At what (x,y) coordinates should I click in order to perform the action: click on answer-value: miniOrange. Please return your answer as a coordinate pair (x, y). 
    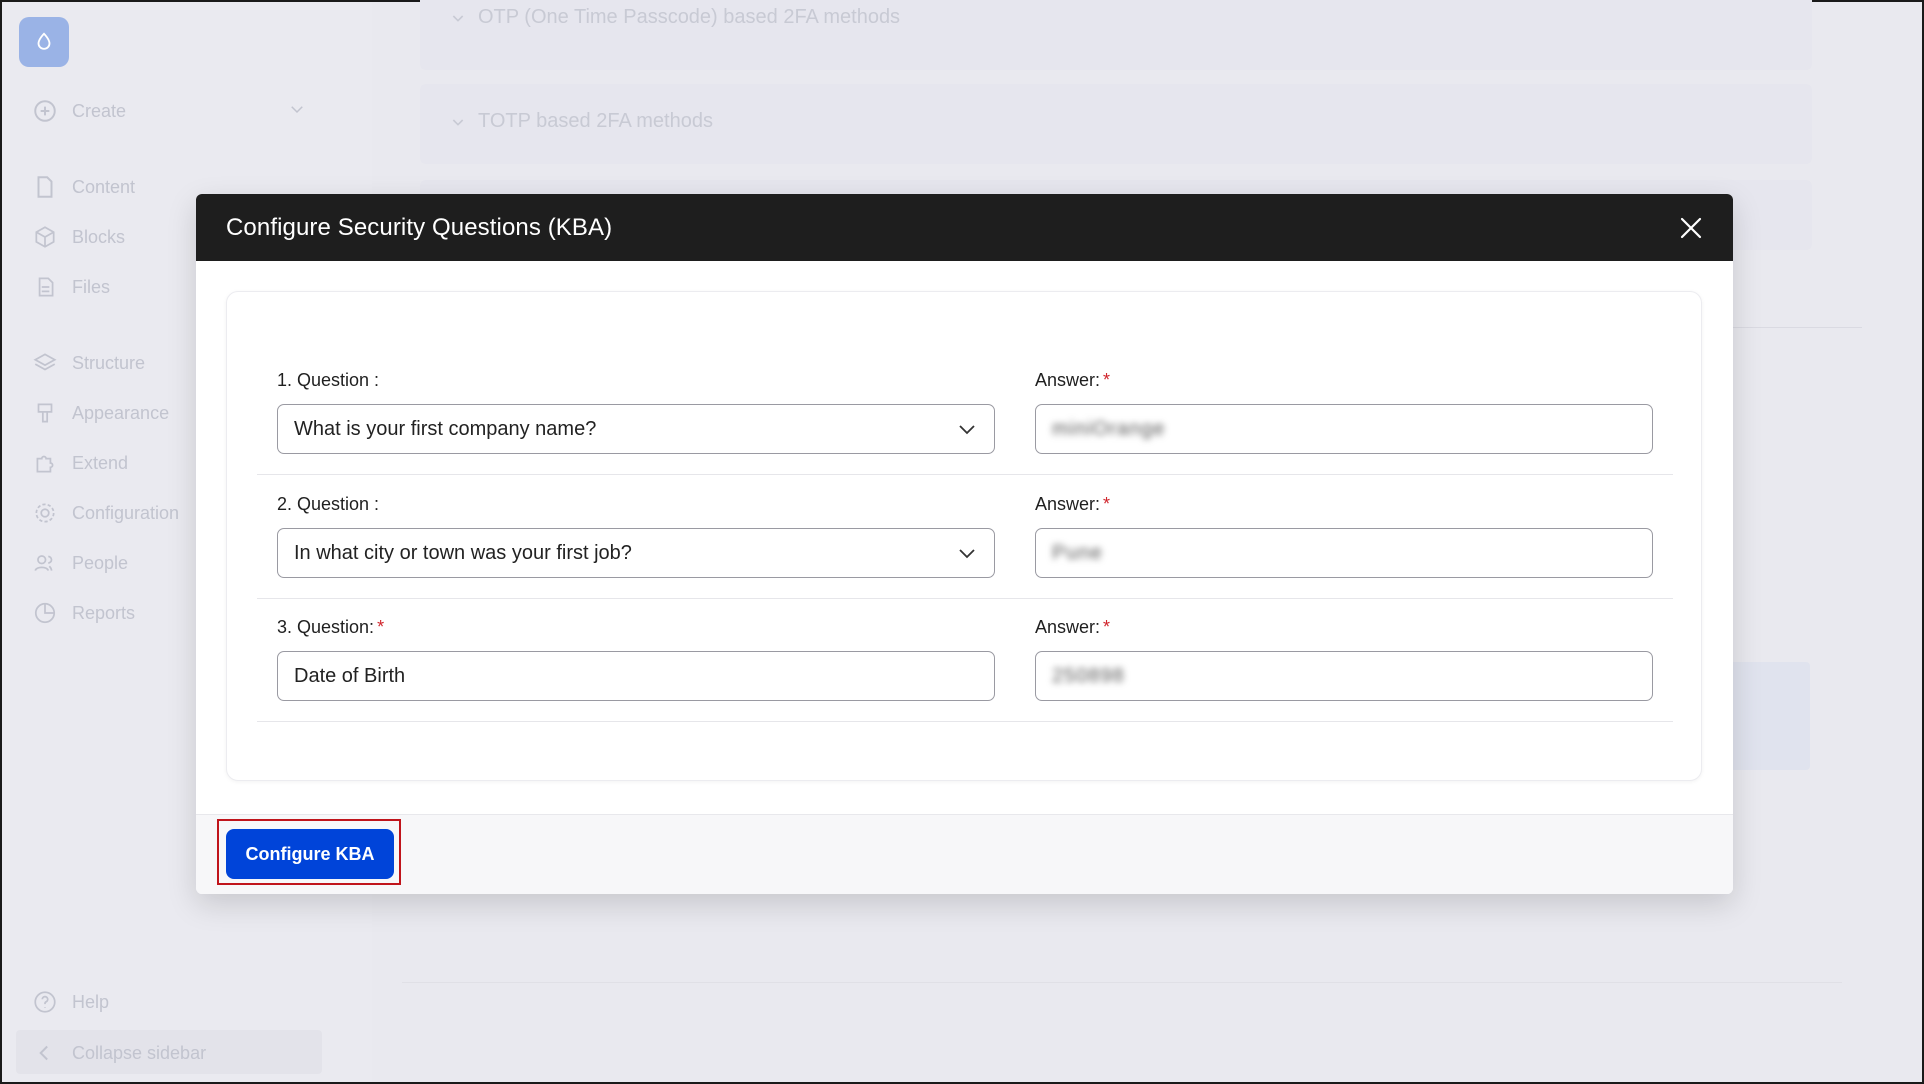
    Looking at the image, I should click on (1109, 428).